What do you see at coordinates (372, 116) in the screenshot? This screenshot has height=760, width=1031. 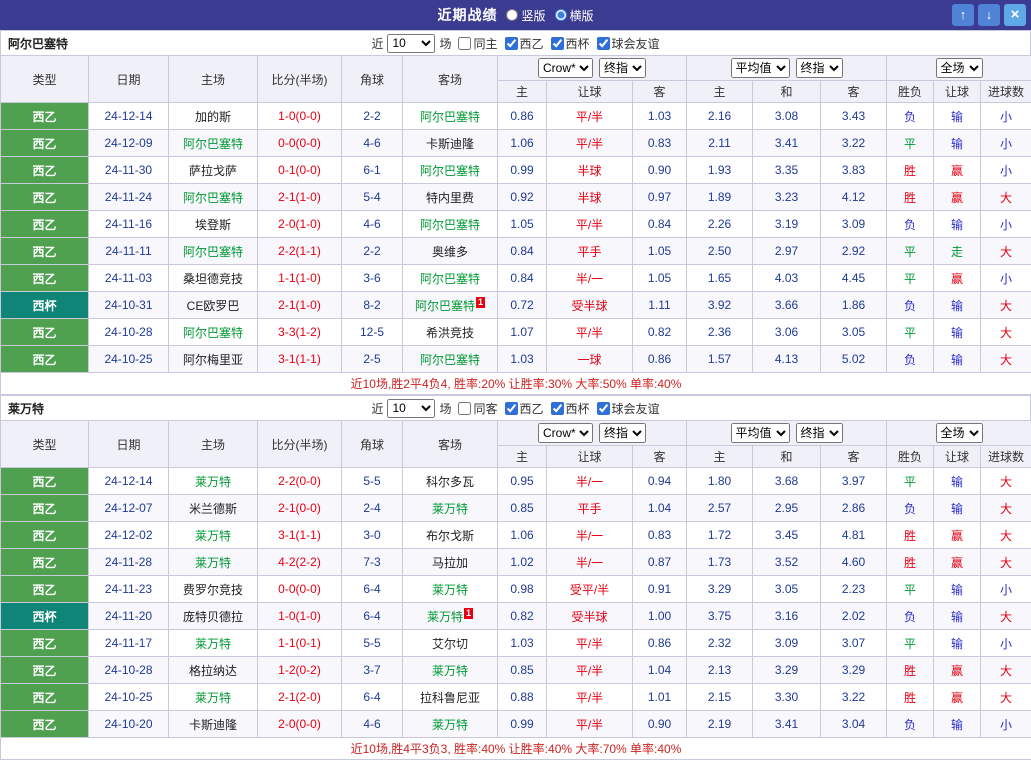 I see `corners-cell: 2-2` at bounding box center [372, 116].